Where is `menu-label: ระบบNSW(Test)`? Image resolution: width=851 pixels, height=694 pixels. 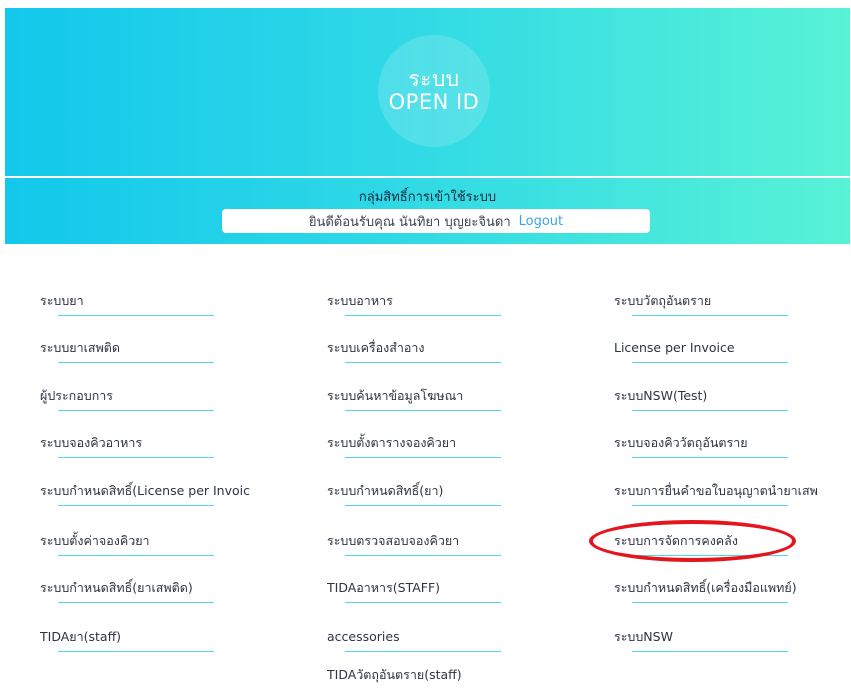
menu-label: ระบบNSW(Test) is located at coordinates (661, 395).